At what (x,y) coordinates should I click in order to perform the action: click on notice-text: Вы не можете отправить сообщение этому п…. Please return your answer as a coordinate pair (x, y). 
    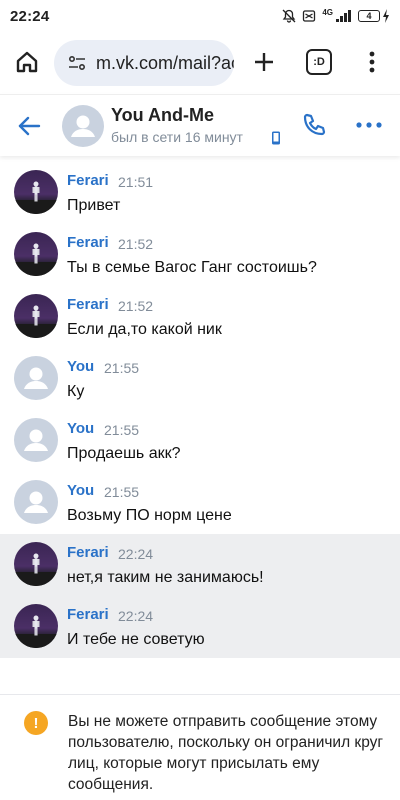
    Looking at the image, I should click on (226, 753).